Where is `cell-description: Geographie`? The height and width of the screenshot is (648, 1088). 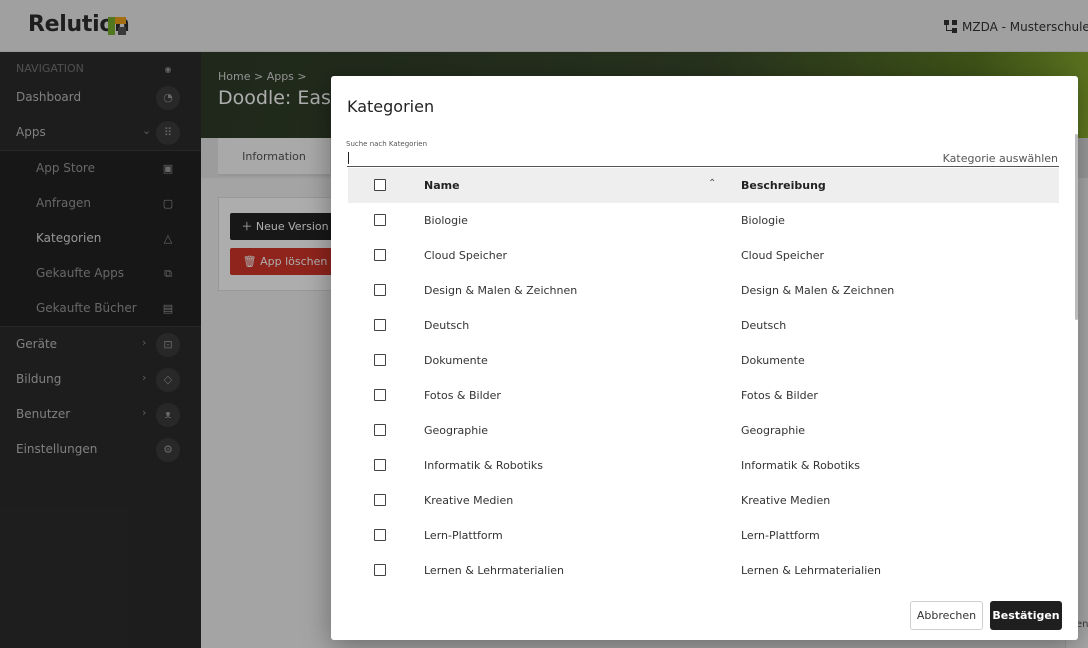
cell-description: Geographie is located at coordinates (773, 430).